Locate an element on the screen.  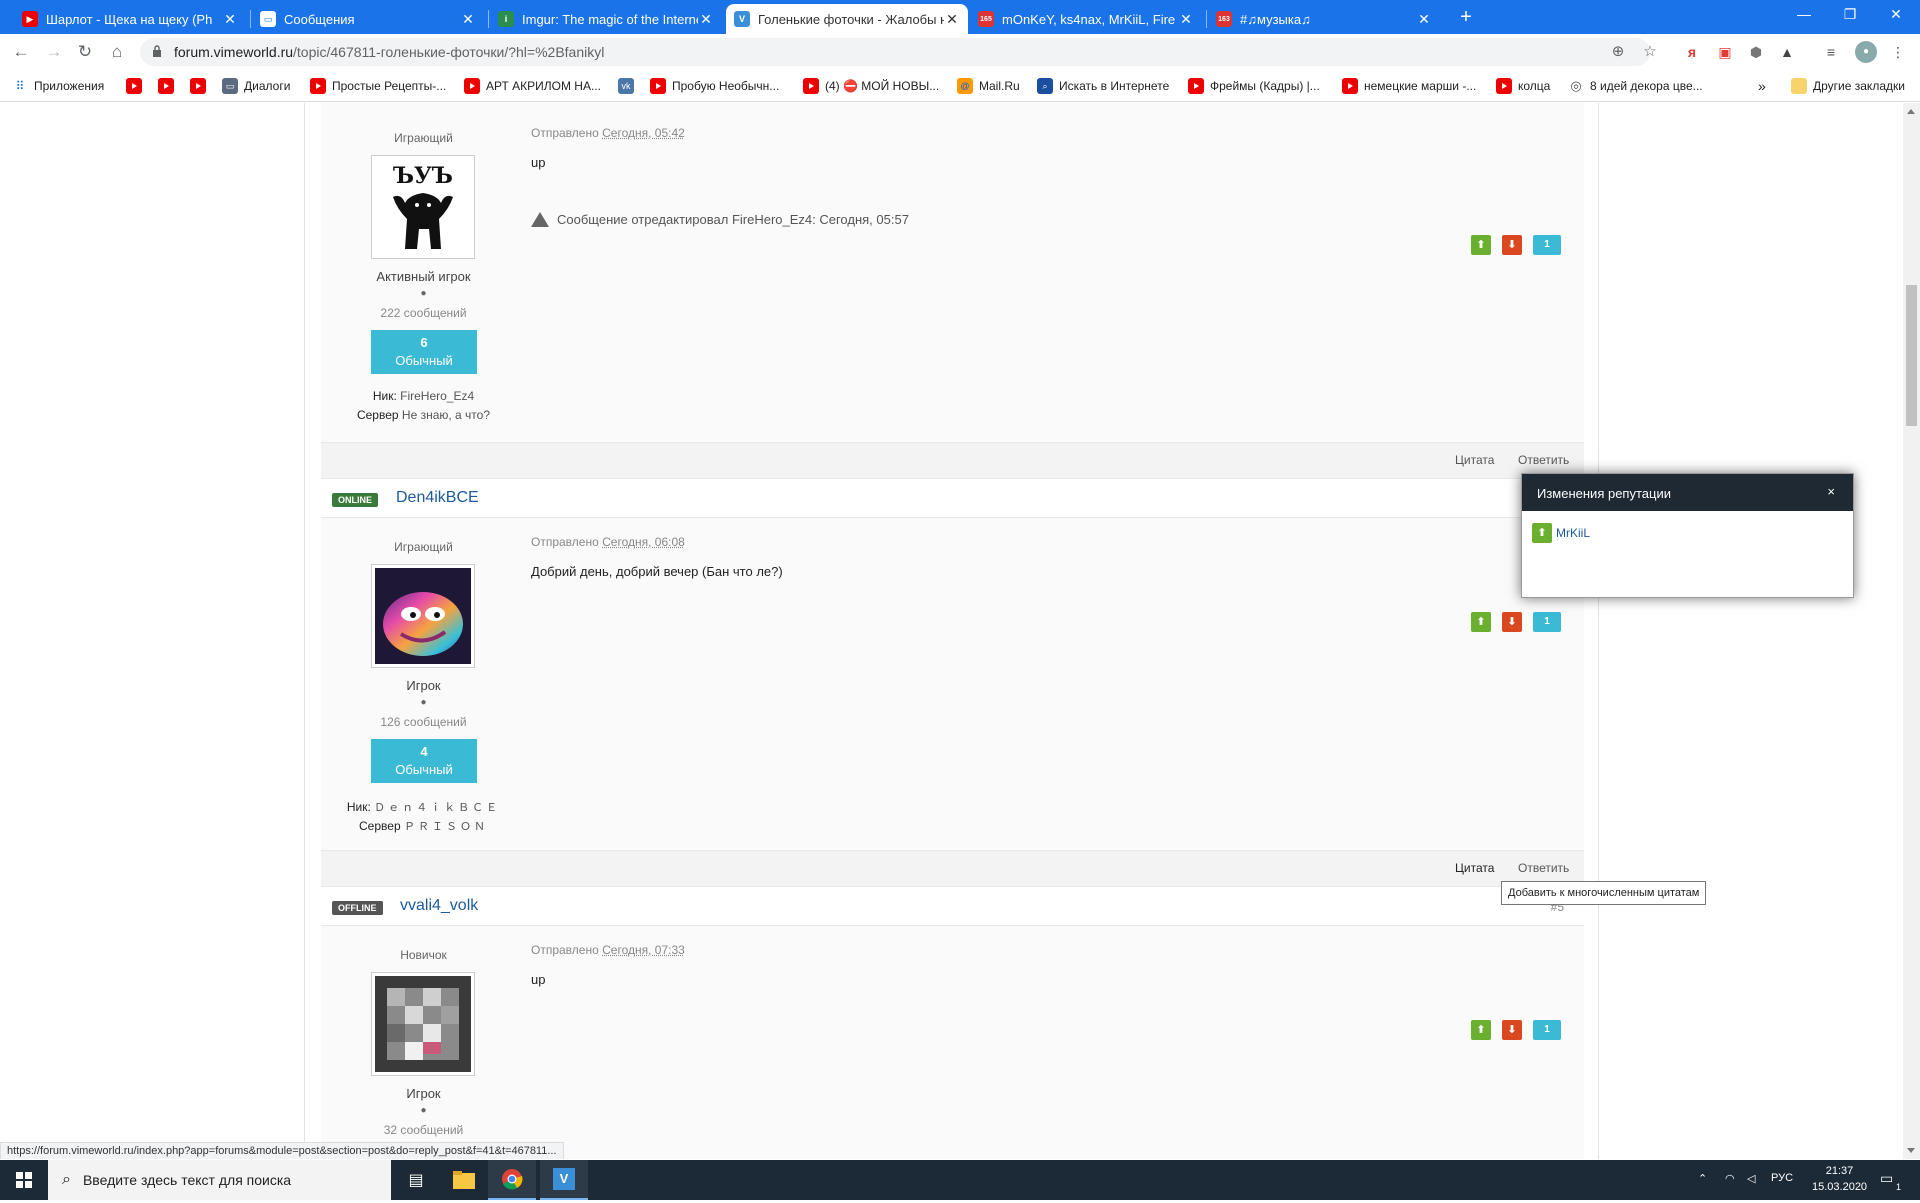
bookmark-apps: ⠿ Приложения is located at coordinates (58, 86).